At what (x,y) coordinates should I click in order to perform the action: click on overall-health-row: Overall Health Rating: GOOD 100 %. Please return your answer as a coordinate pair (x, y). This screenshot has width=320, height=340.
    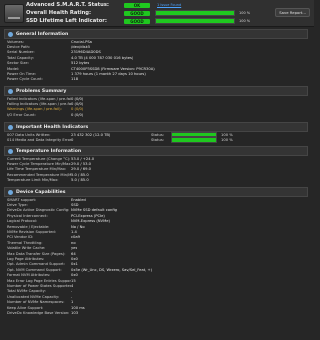
    Looking at the image, I should click on (138, 13).